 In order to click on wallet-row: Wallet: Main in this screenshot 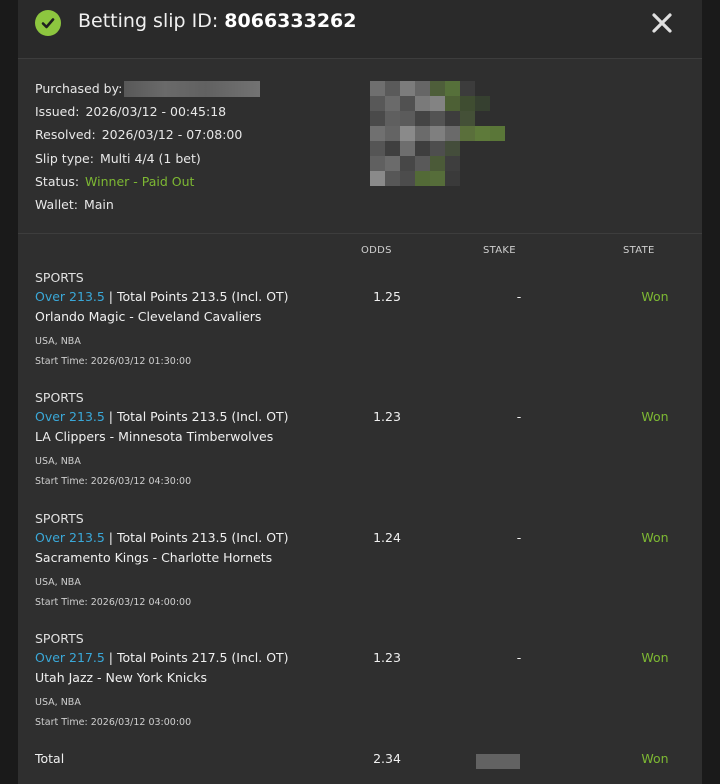, I will do `click(147, 204)`.